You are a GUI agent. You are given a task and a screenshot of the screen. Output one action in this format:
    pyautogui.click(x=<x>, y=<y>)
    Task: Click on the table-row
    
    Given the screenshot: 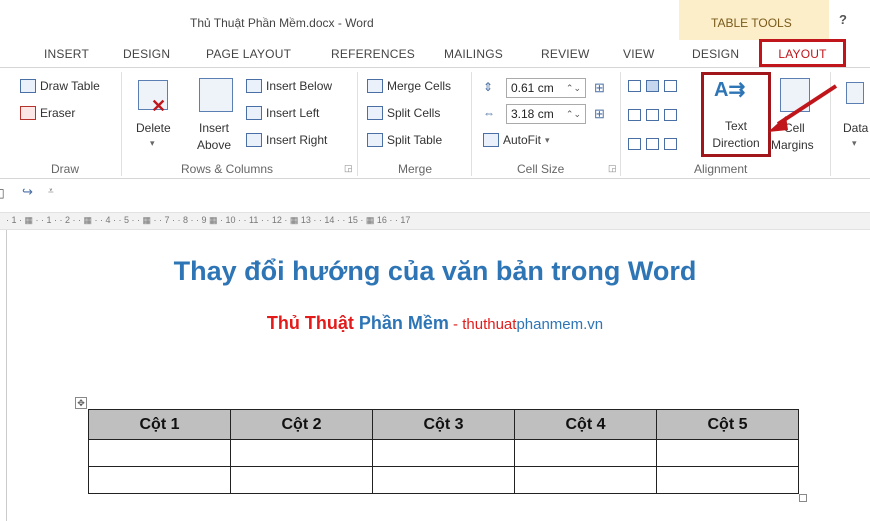 What is the action you would take?
    pyautogui.click(x=443, y=453)
    